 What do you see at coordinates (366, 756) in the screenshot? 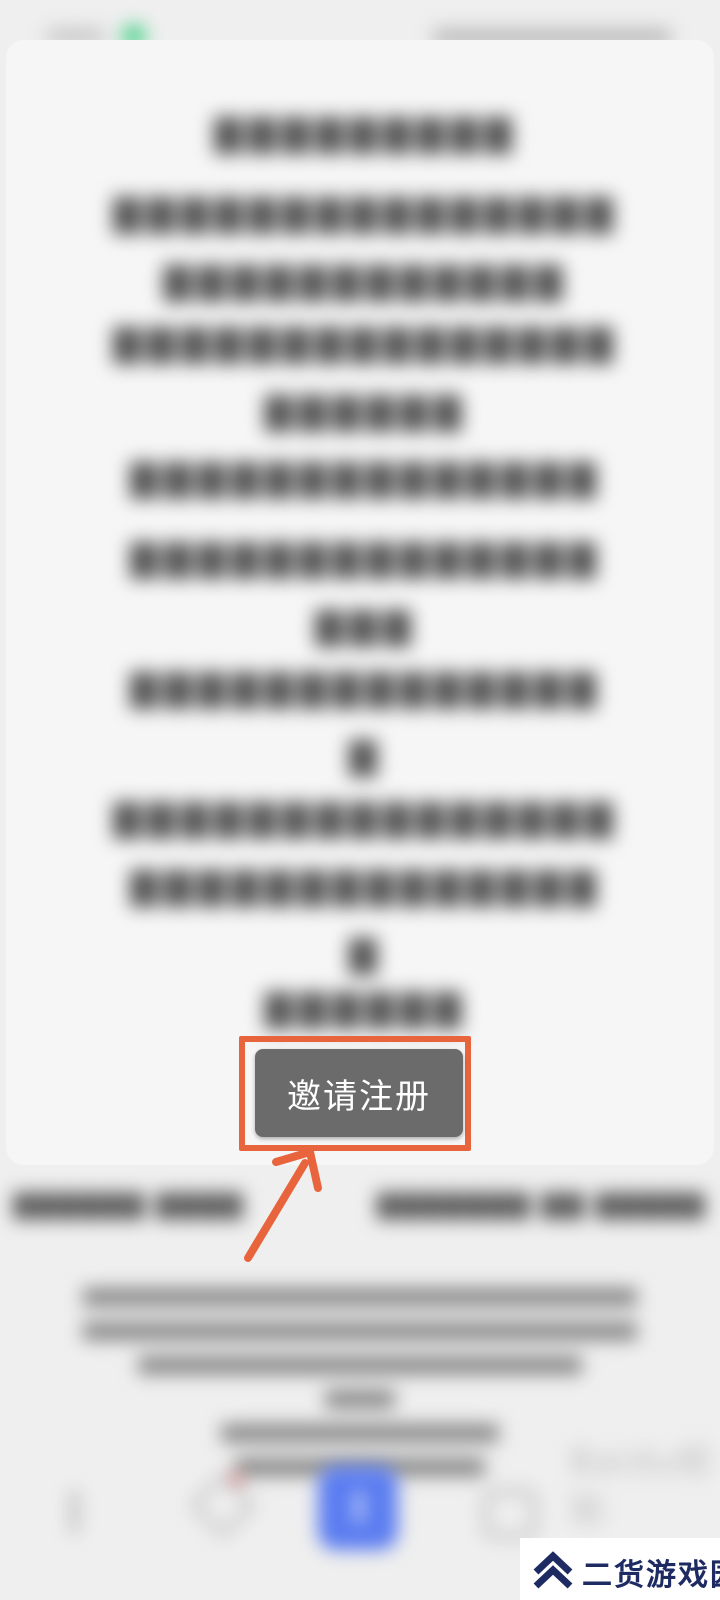
I see `blurred-line: ▇` at bounding box center [366, 756].